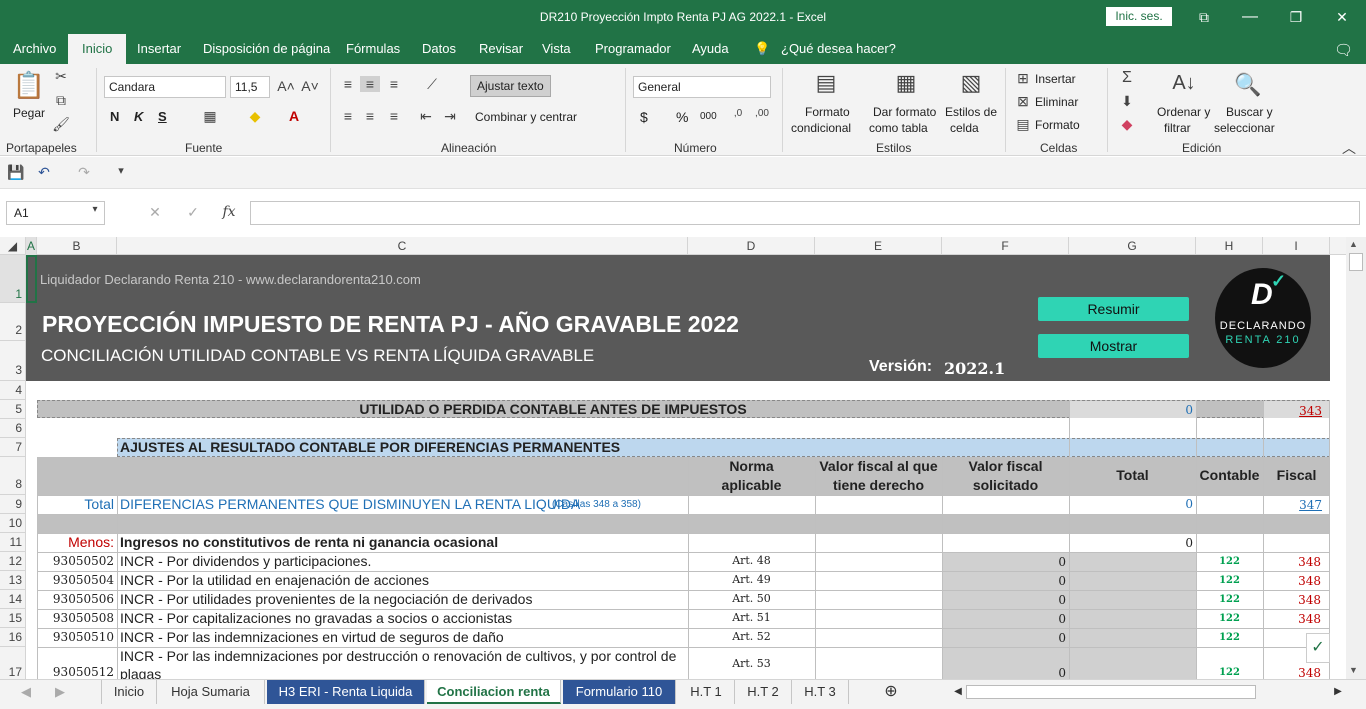  What do you see at coordinates (394, 116) in the screenshot?
I see `align-right-icon: ≡` at bounding box center [394, 116].